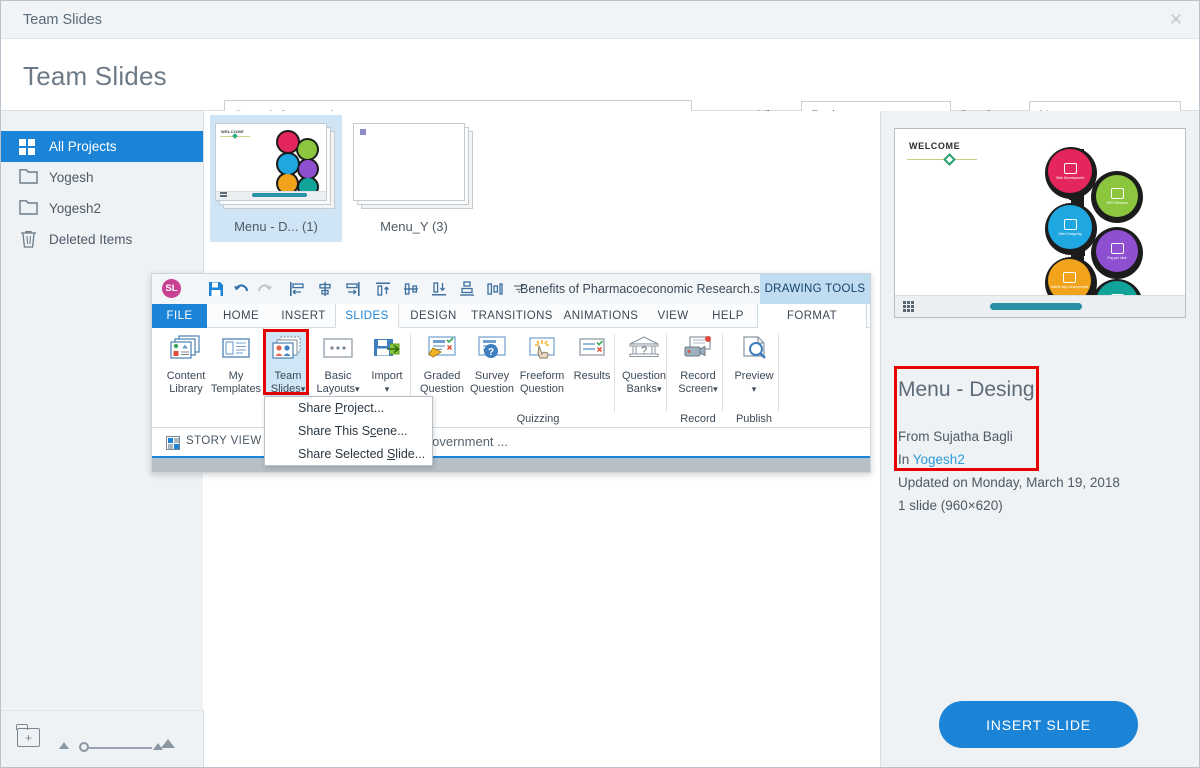 Image resolution: width=1200 pixels, height=768 pixels. I want to click on sidebar-item-label: Yogesh2, so click(75, 208).